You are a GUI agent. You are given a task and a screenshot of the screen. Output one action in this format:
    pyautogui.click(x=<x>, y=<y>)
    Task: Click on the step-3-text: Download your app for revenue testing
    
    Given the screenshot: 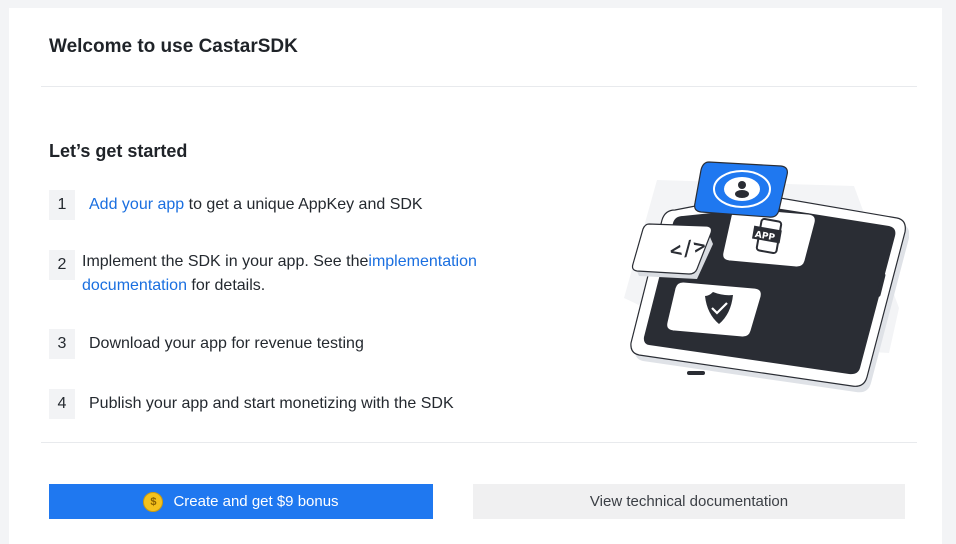 What is the action you would take?
    pyautogui.click(x=226, y=343)
    